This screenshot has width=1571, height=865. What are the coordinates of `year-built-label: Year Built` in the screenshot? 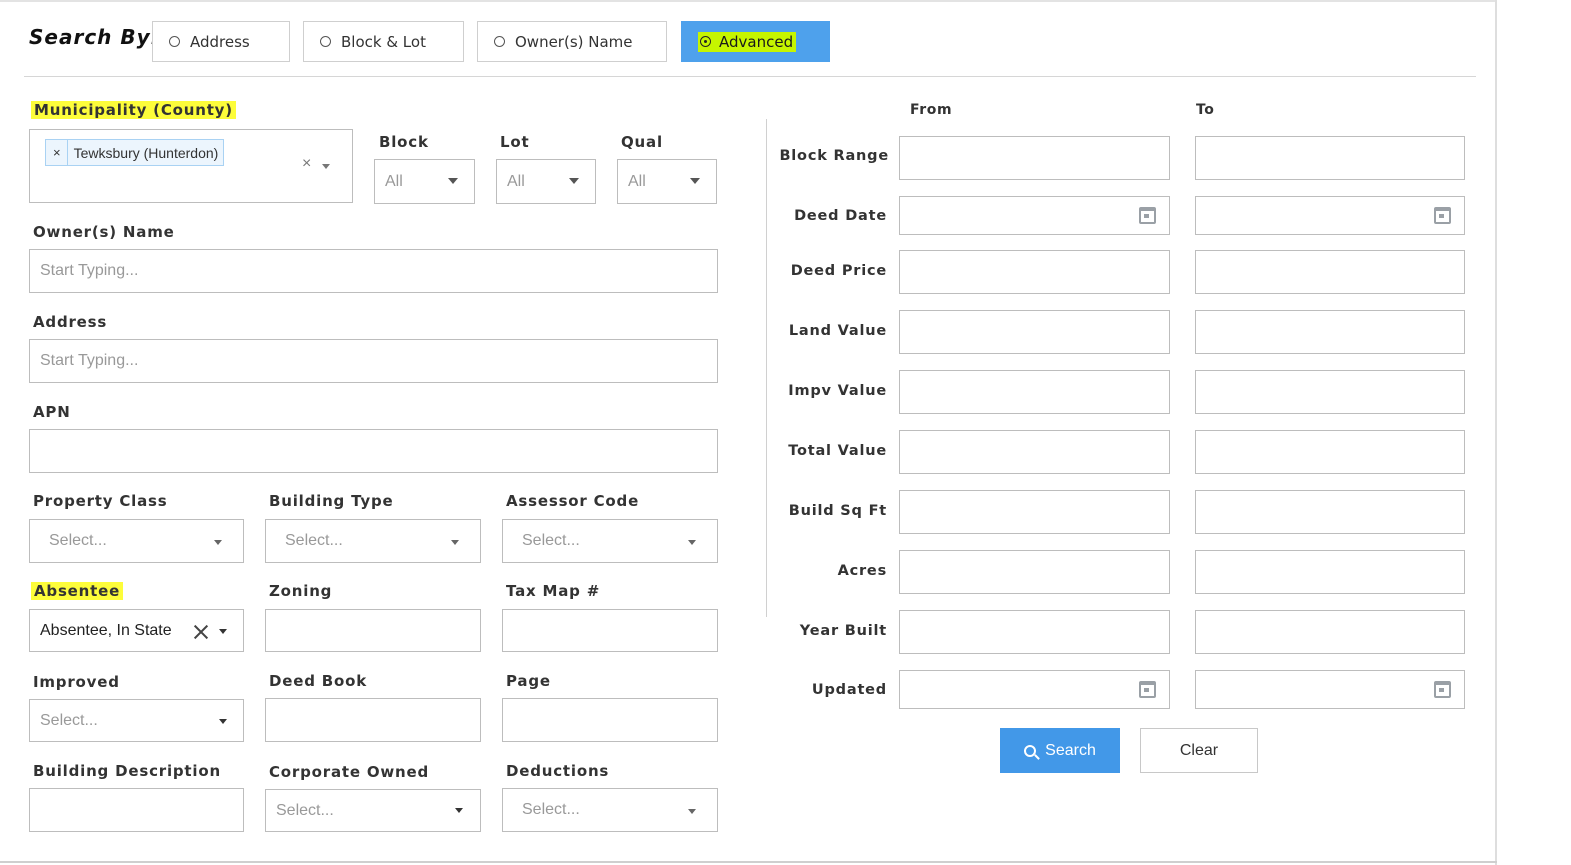 It's located at (843, 631).